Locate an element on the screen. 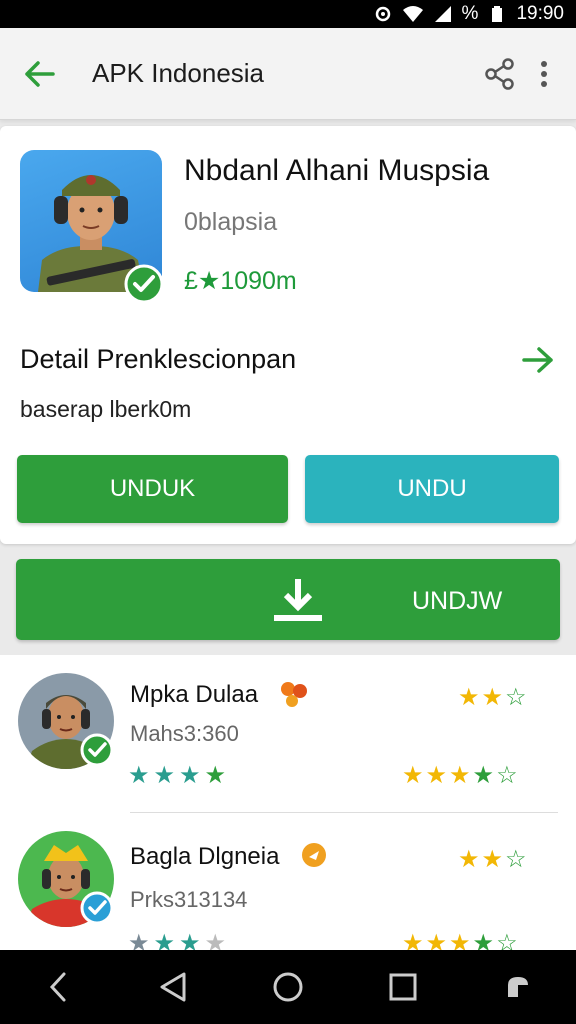 The height and width of the screenshot is (1024, 576). reviewer-meta: Prks313134 is located at coordinates (189, 899).